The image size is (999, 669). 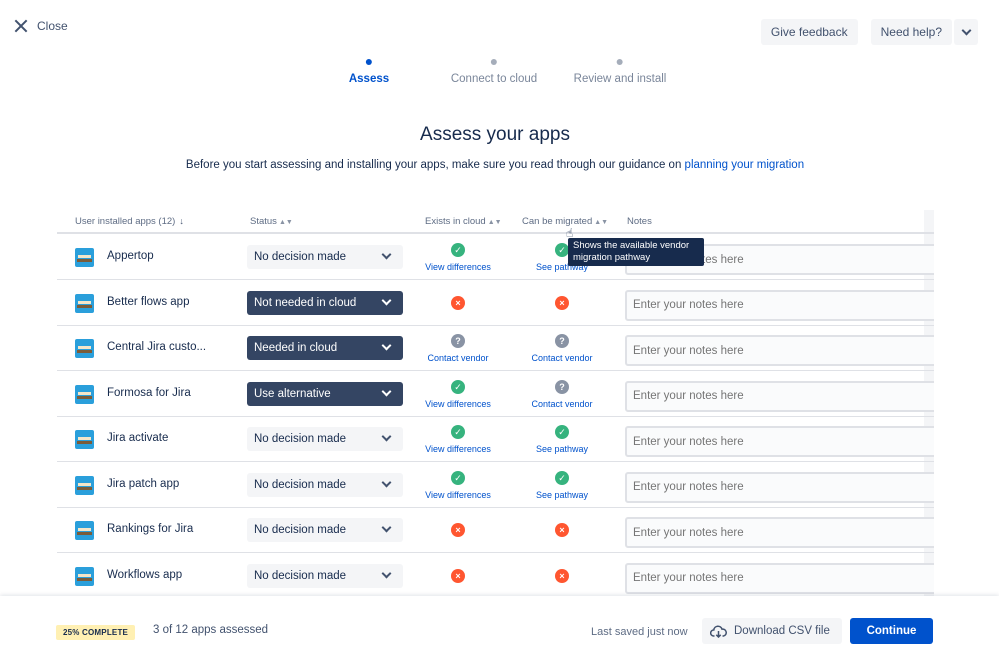 What do you see at coordinates (639, 221) in the screenshot?
I see `header-notes-label: Notes` at bounding box center [639, 221].